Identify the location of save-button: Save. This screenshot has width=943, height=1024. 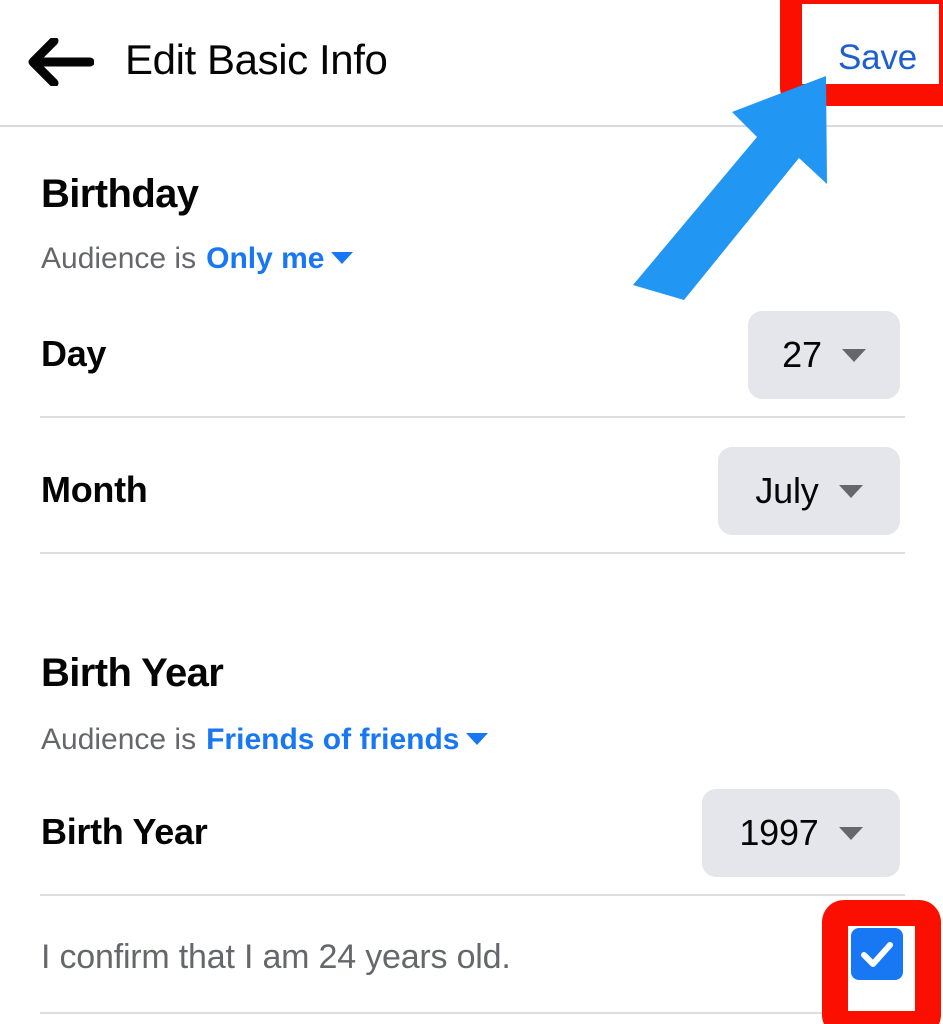
(877, 58).